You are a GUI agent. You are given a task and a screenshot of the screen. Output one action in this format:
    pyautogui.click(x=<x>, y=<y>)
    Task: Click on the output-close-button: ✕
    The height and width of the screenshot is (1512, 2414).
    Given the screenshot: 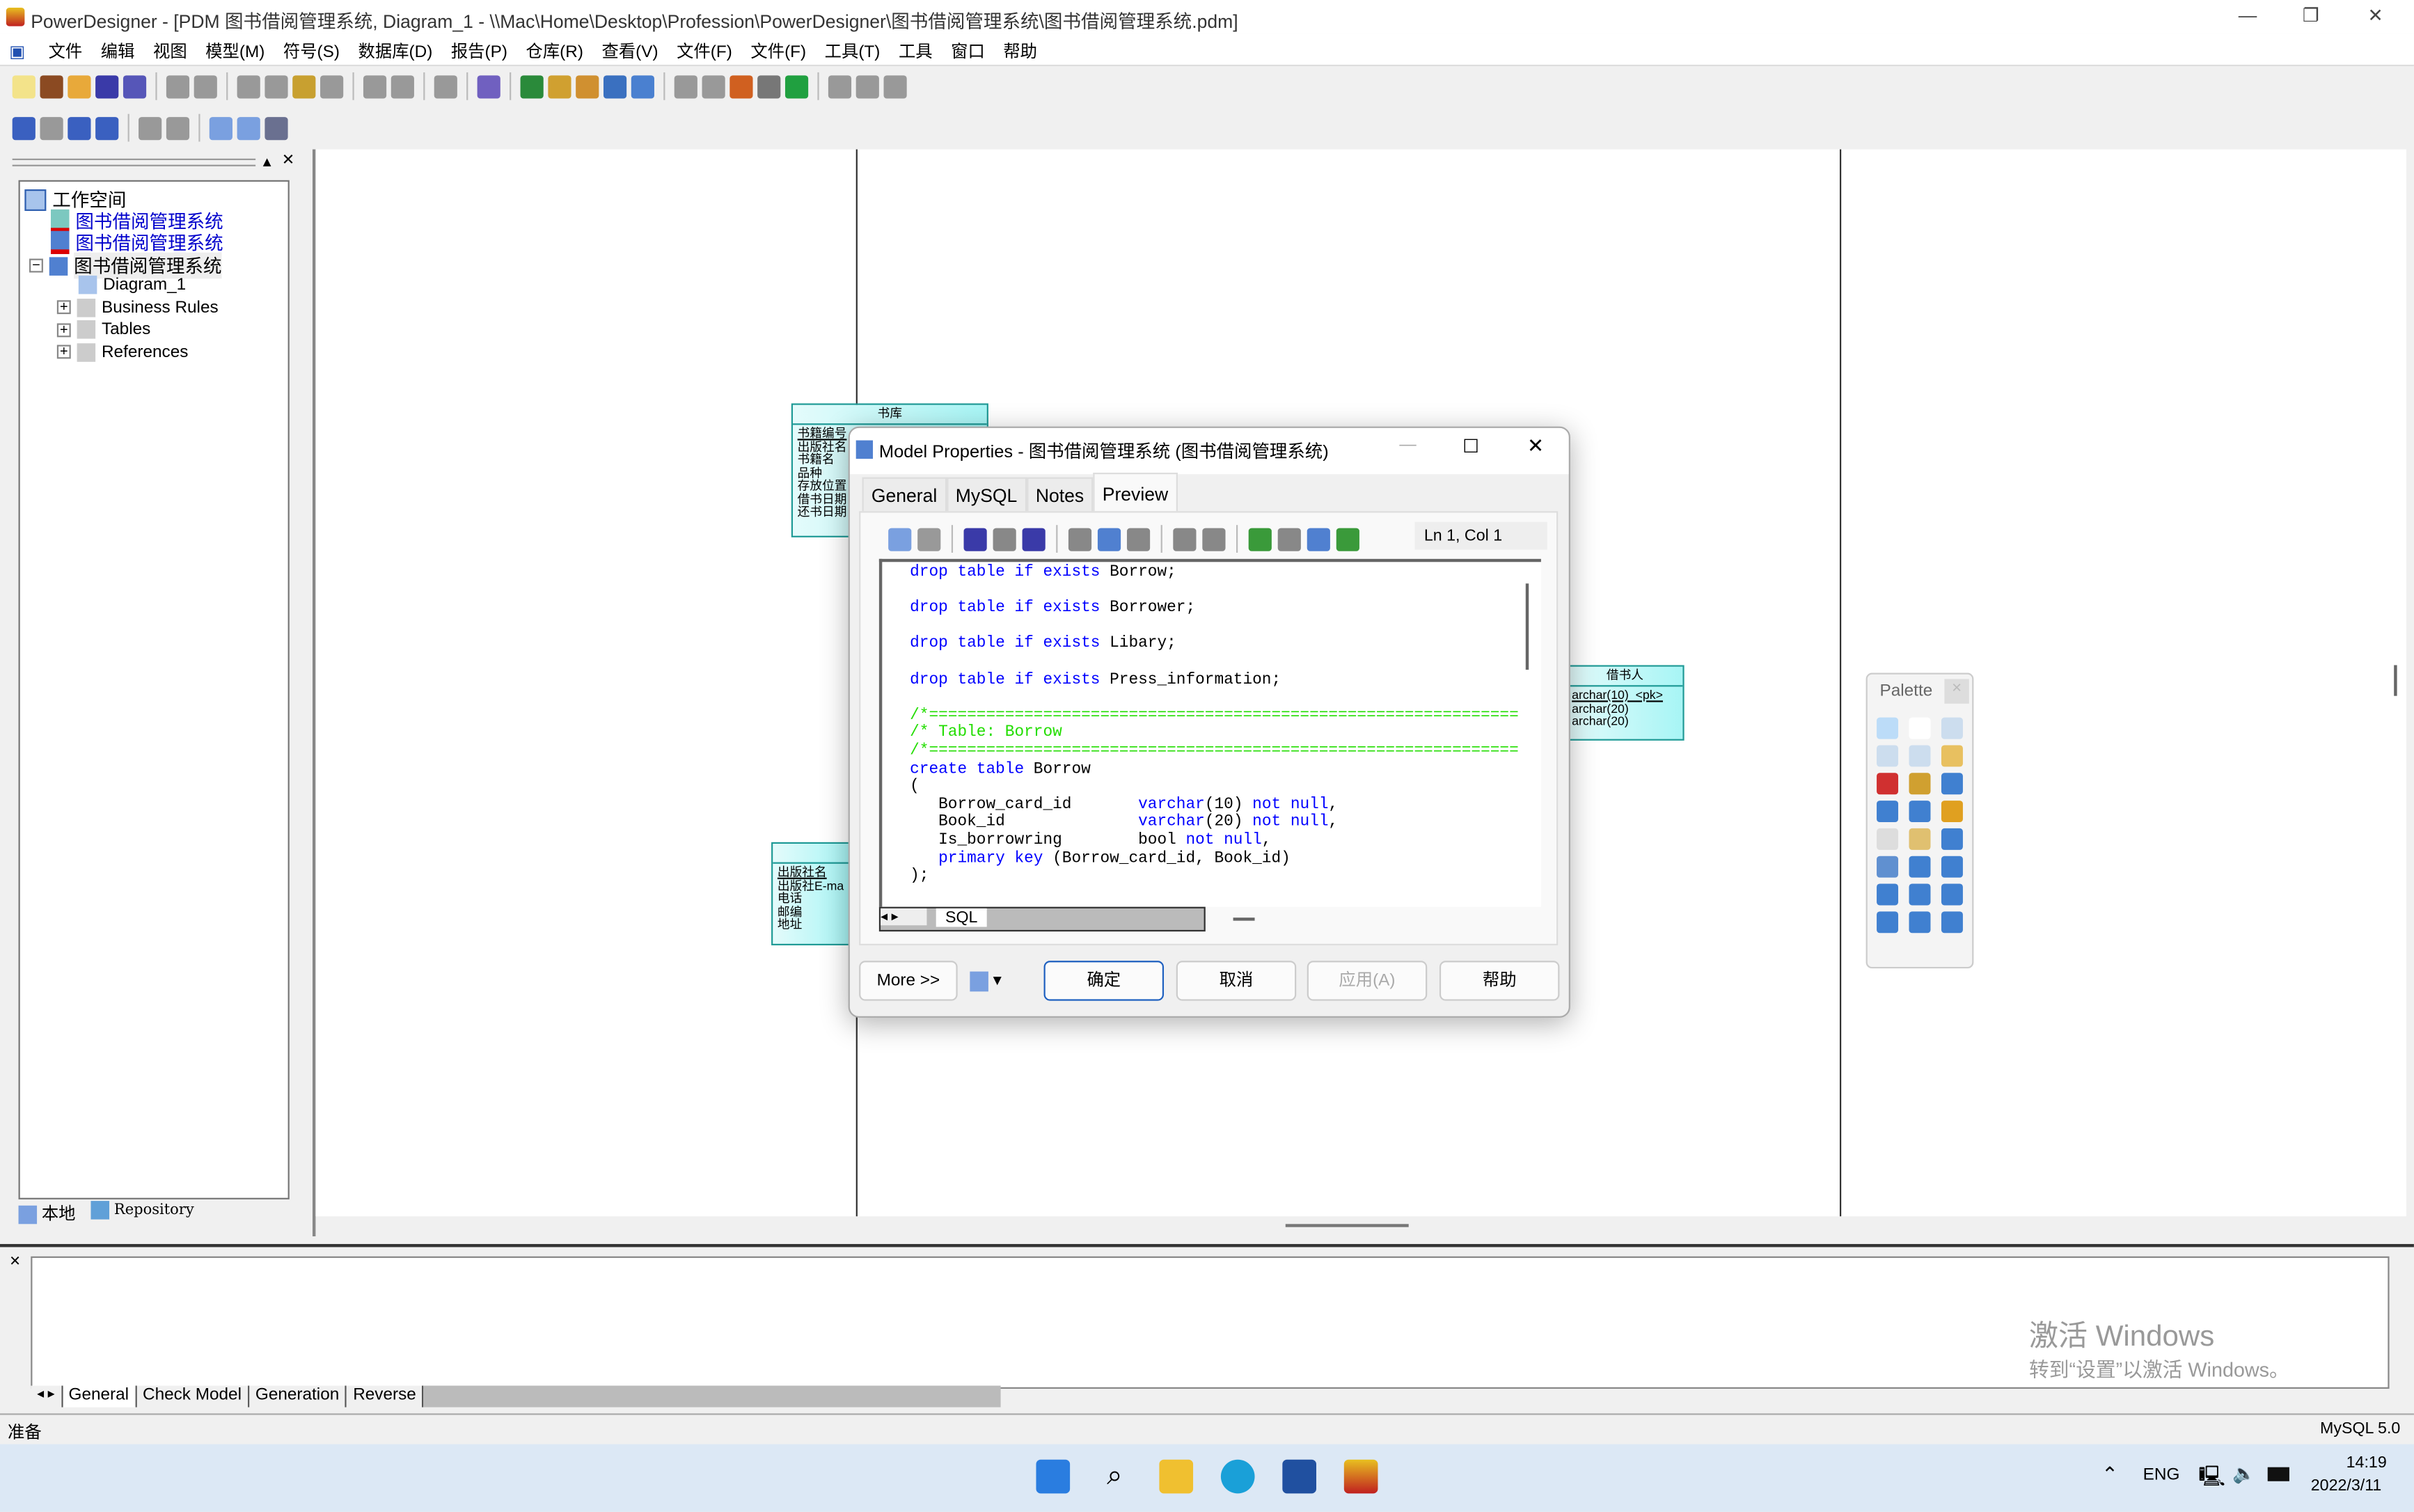 What is the action you would take?
    pyautogui.click(x=15, y=1261)
    